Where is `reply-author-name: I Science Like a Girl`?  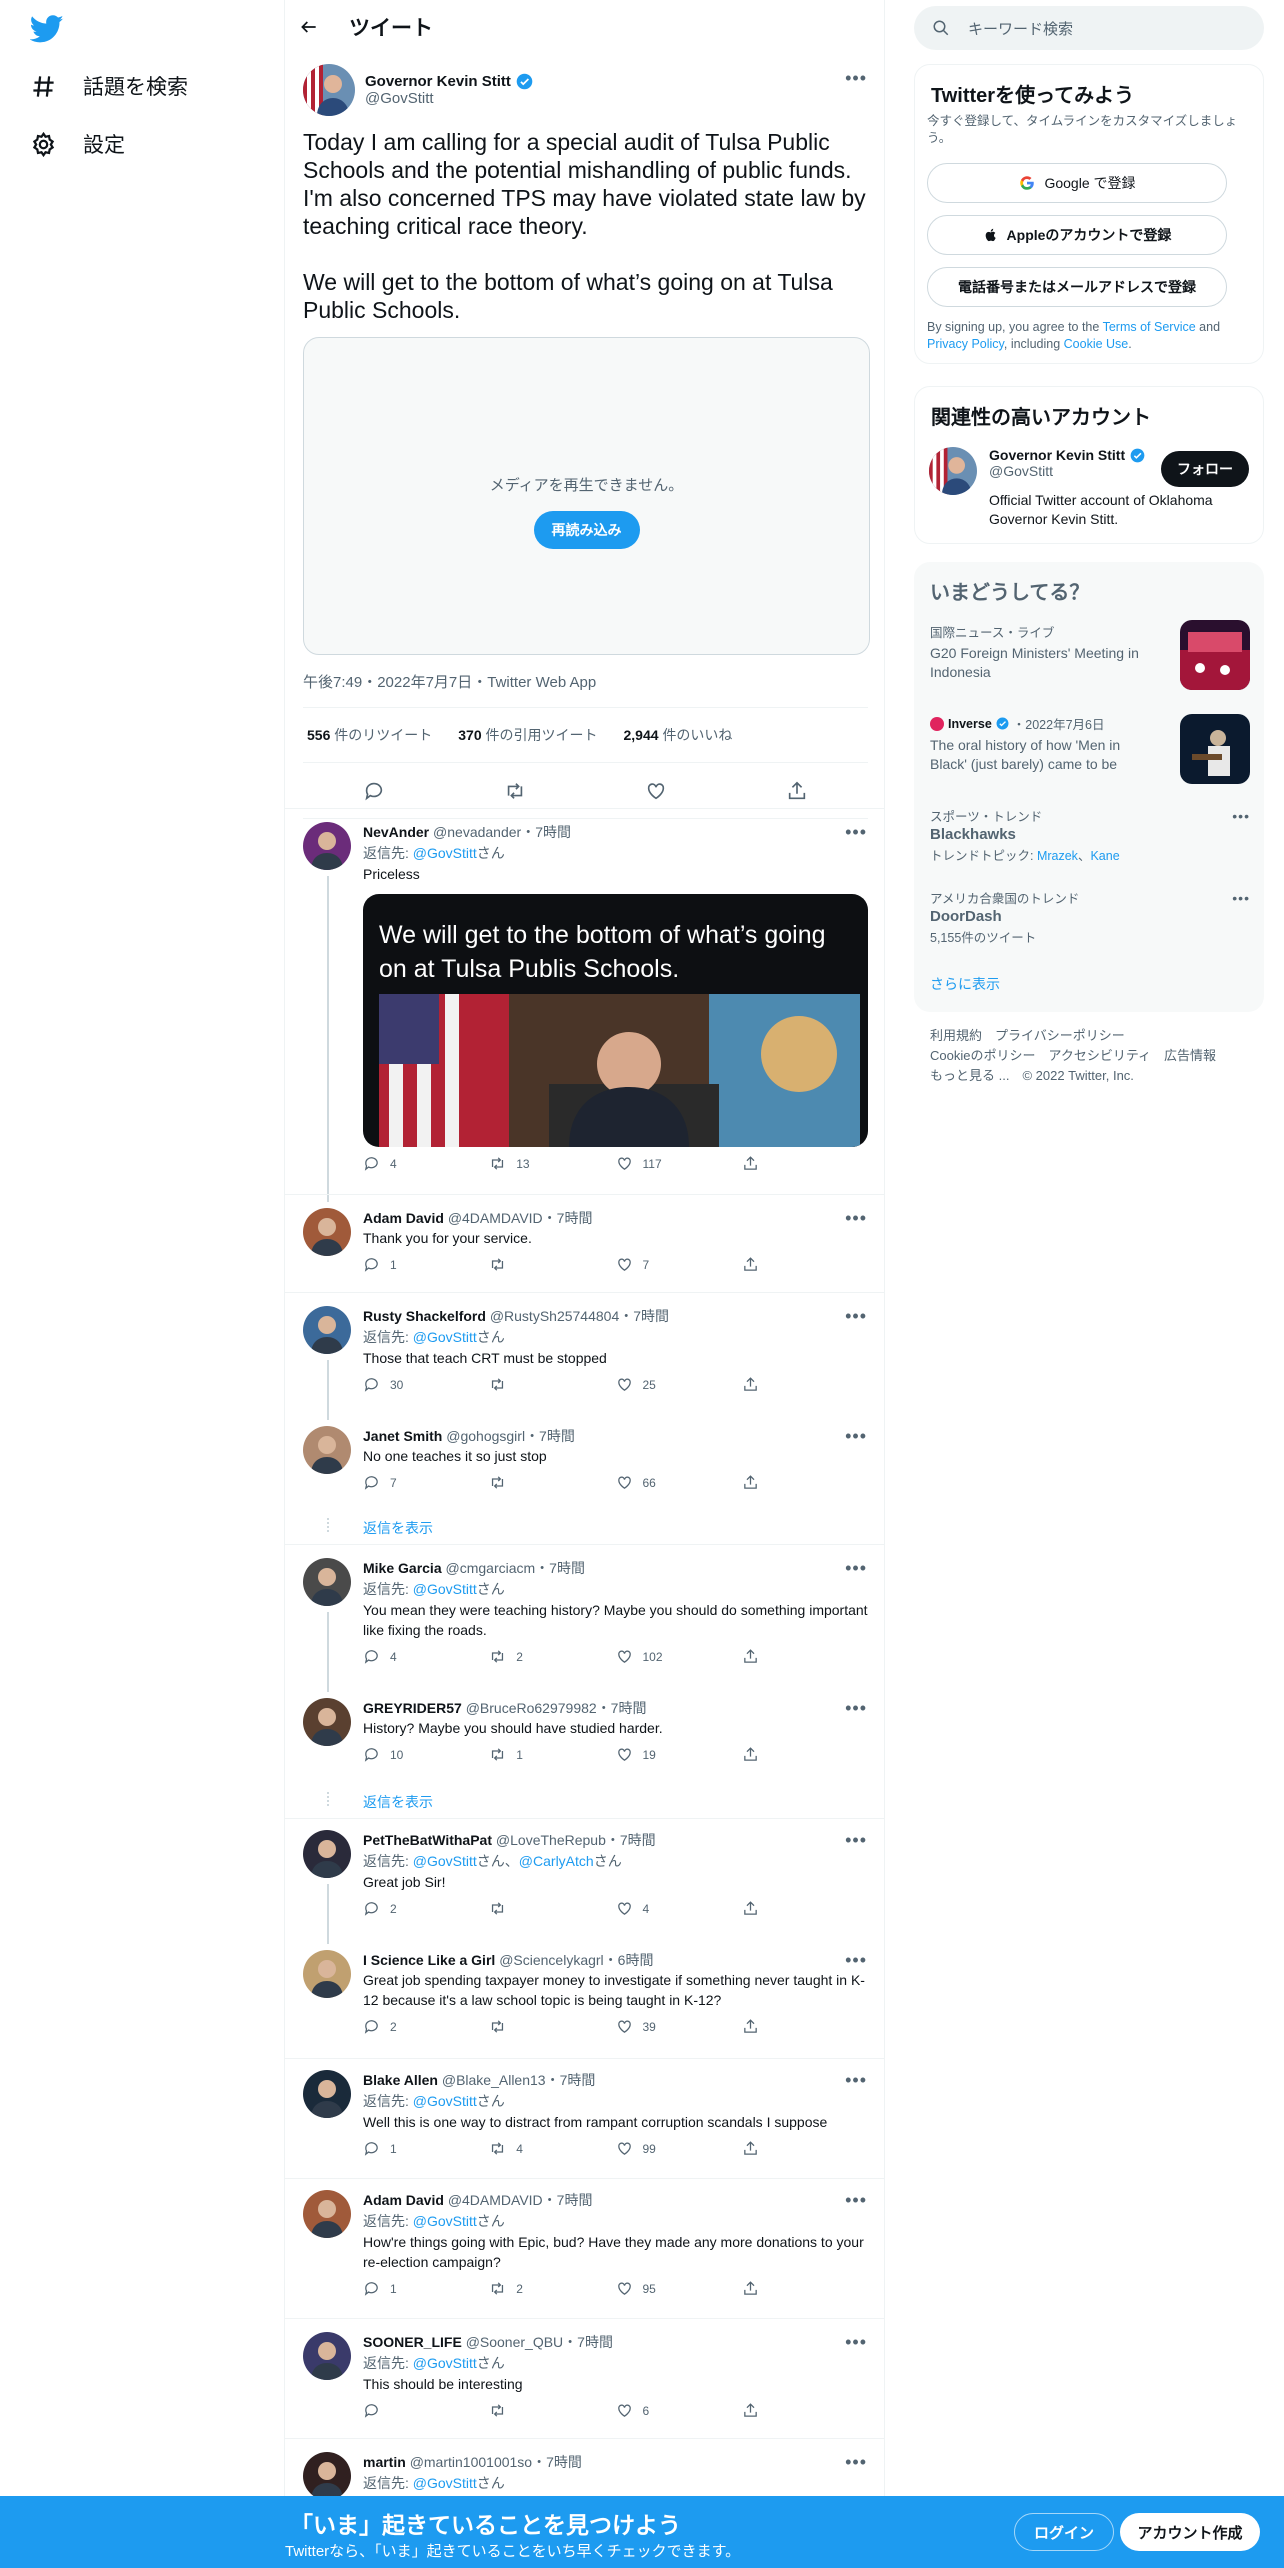 reply-author-name: I Science Like a Girl is located at coordinates (429, 1960).